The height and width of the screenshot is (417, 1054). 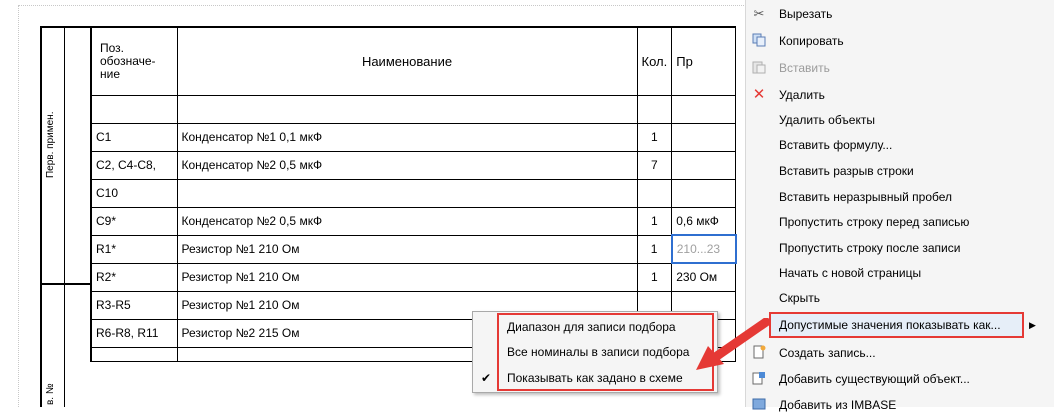 I want to click on copy-icon, so click(x=759, y=41).